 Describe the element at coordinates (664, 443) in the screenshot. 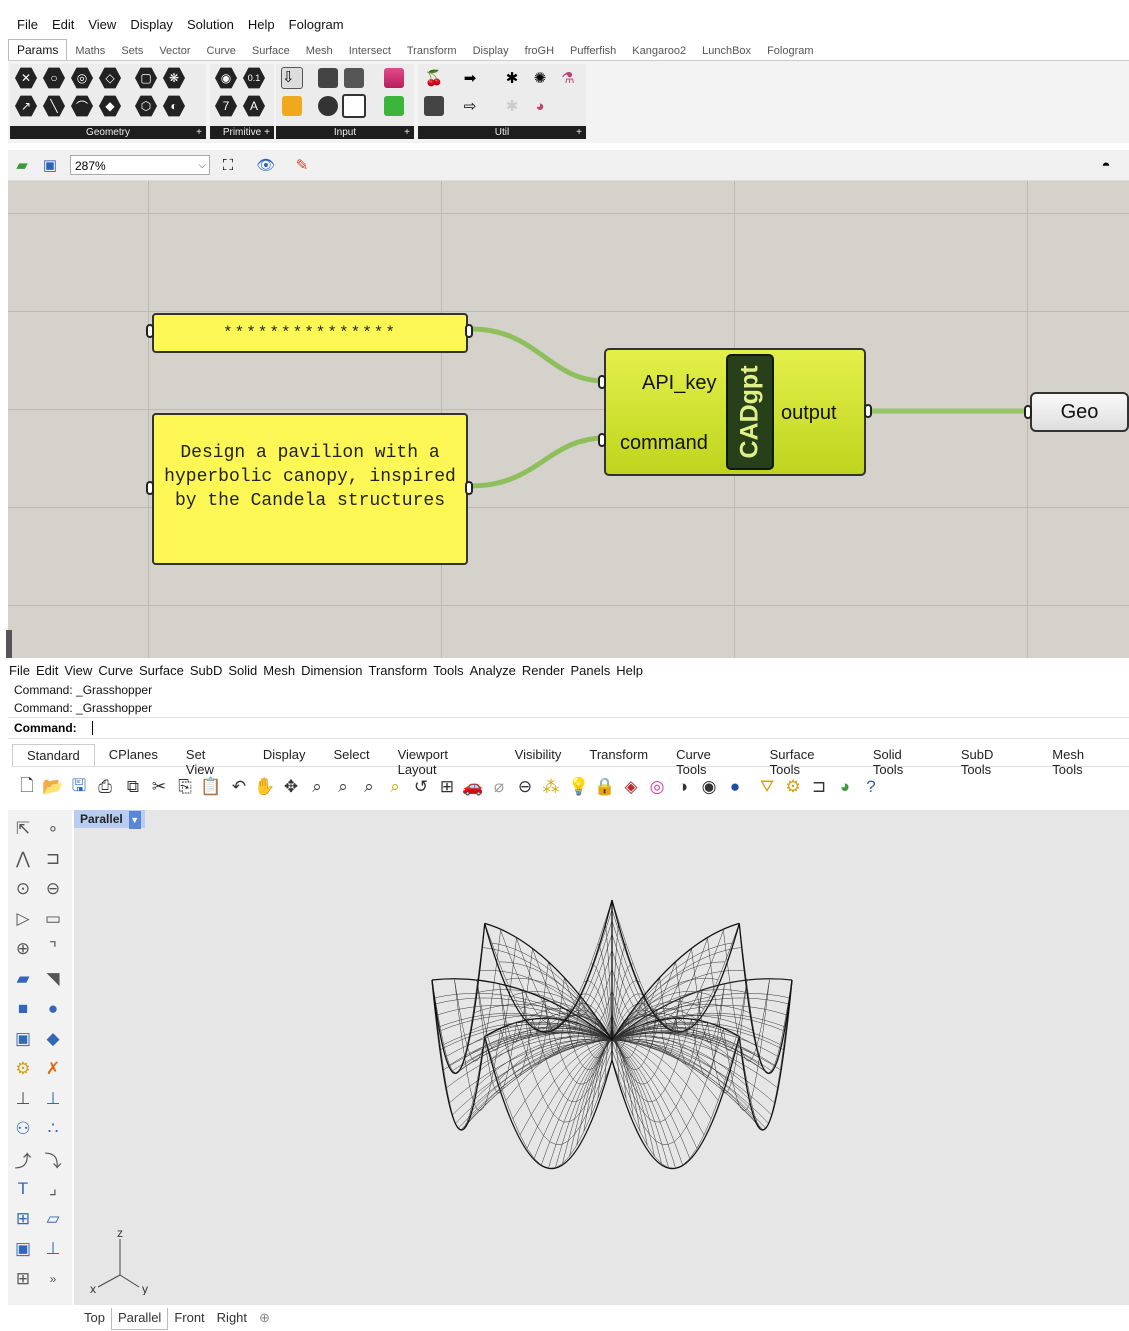

I see `input-command-label: command` at that location.